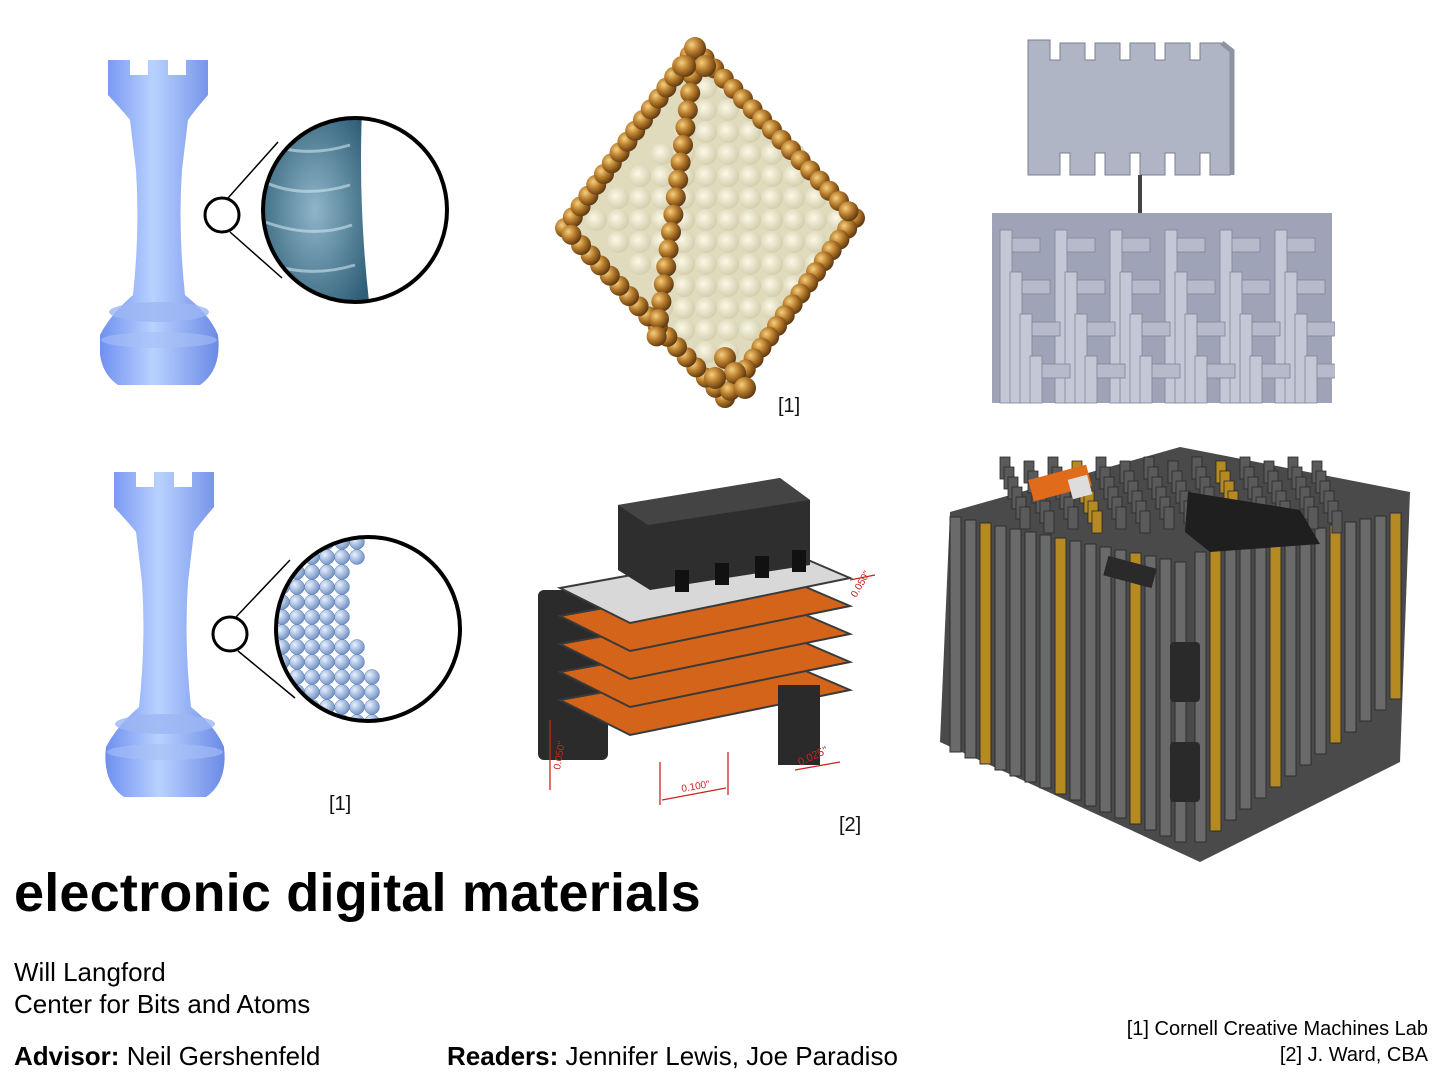 The height and width of the screenshot is (1080, 1440). I want to click on author-affiliation: Center for Bits and Atoms, so click(162, 1004).